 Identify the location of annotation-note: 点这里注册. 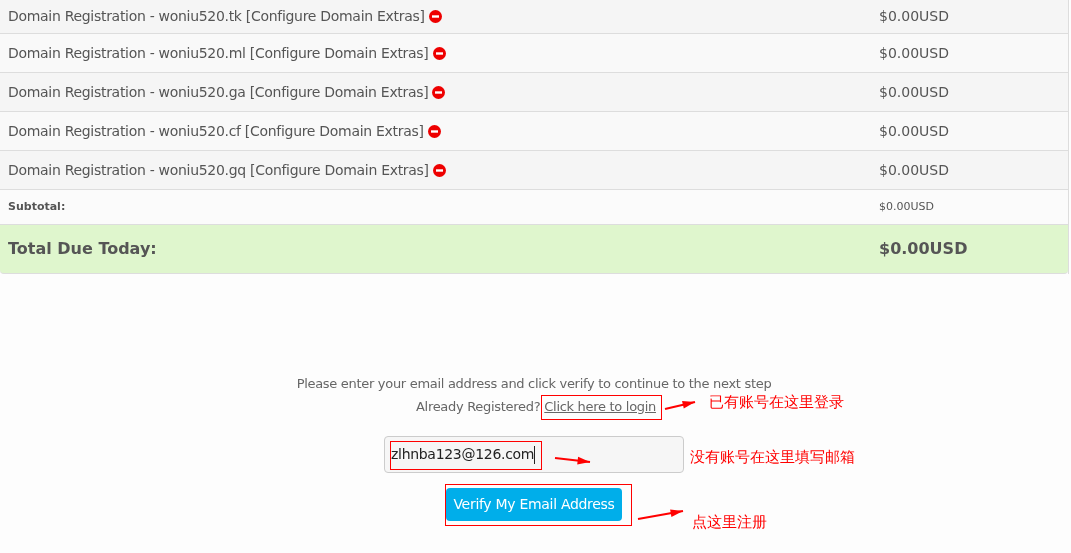
(729, 522).